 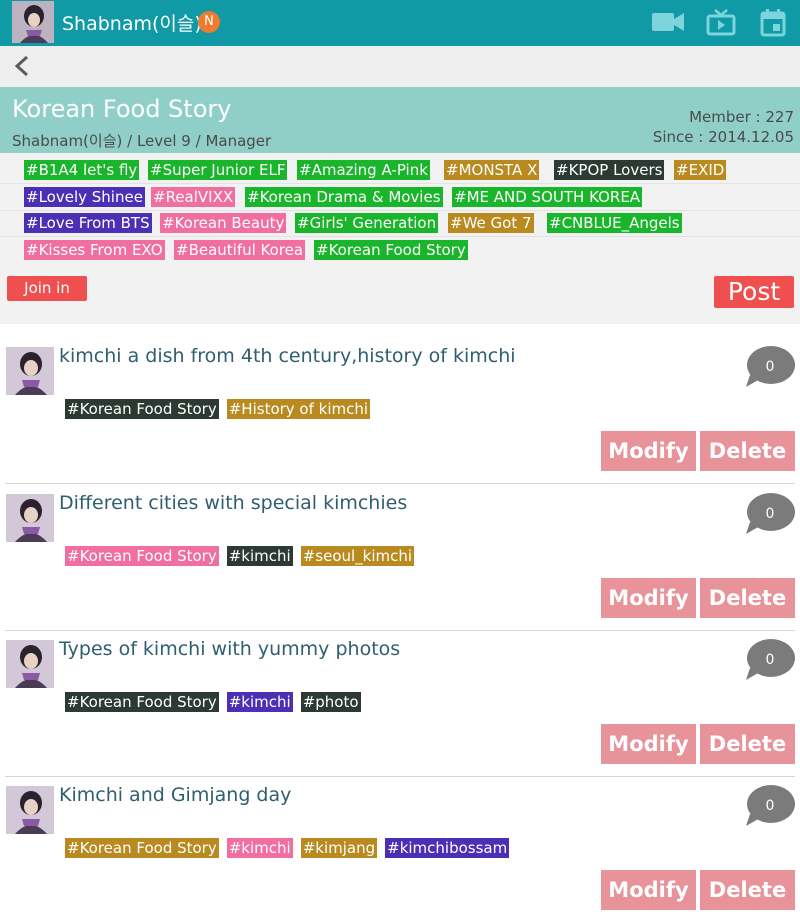 I want to click on community-name: Korean Food Story, so click(x=122, y=109).